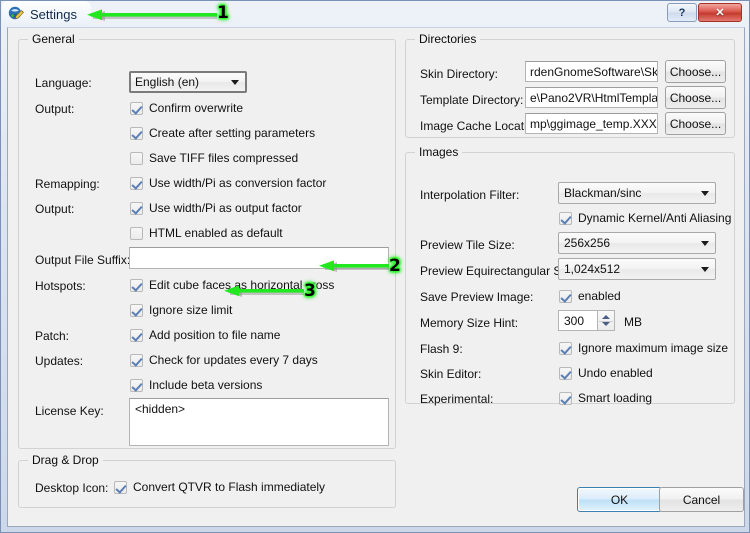  I want to click on label-memory-size-hint: Memory Size Hint:, so click(469, 323).